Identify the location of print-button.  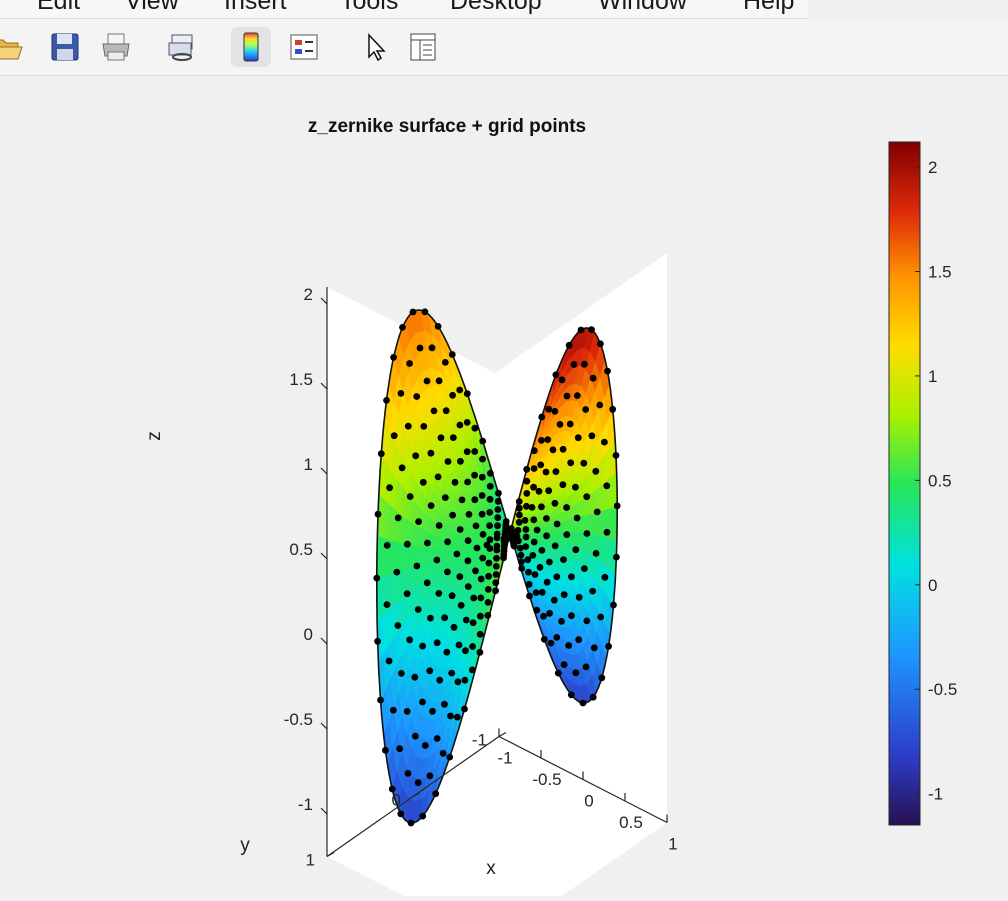
(116, 47).